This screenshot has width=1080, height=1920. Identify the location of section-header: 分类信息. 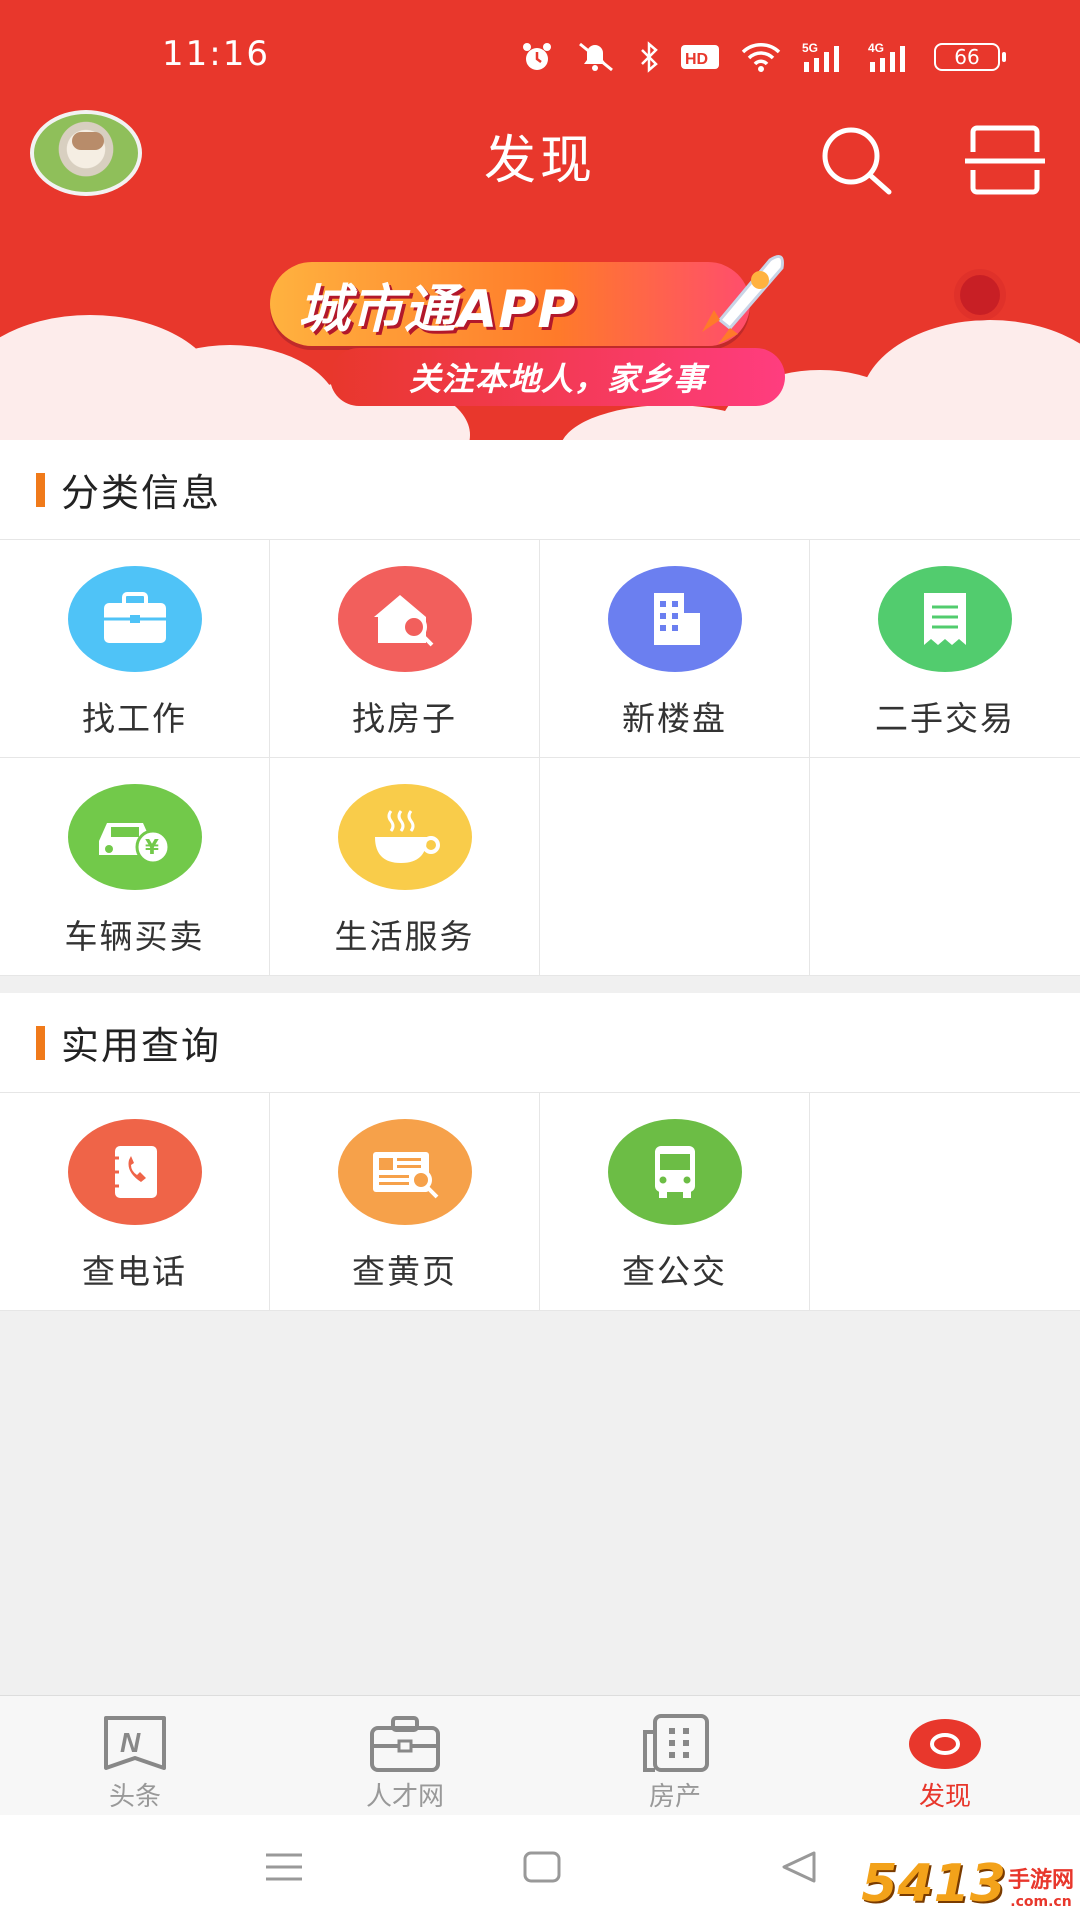
(540, 490).